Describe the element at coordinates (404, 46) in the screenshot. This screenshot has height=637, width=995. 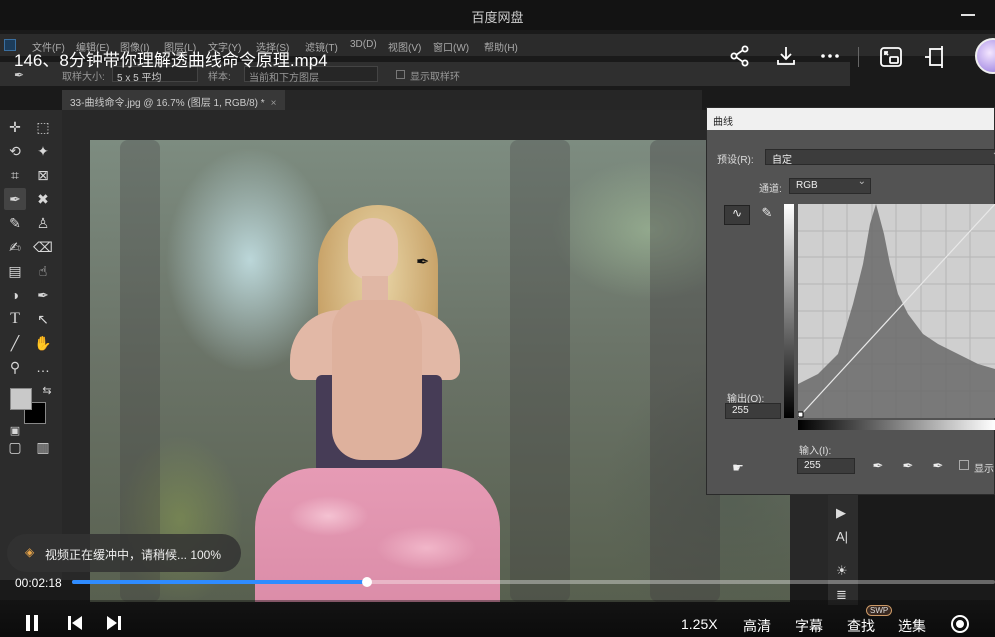
I see `menu-view: 视图(V)` at that location.